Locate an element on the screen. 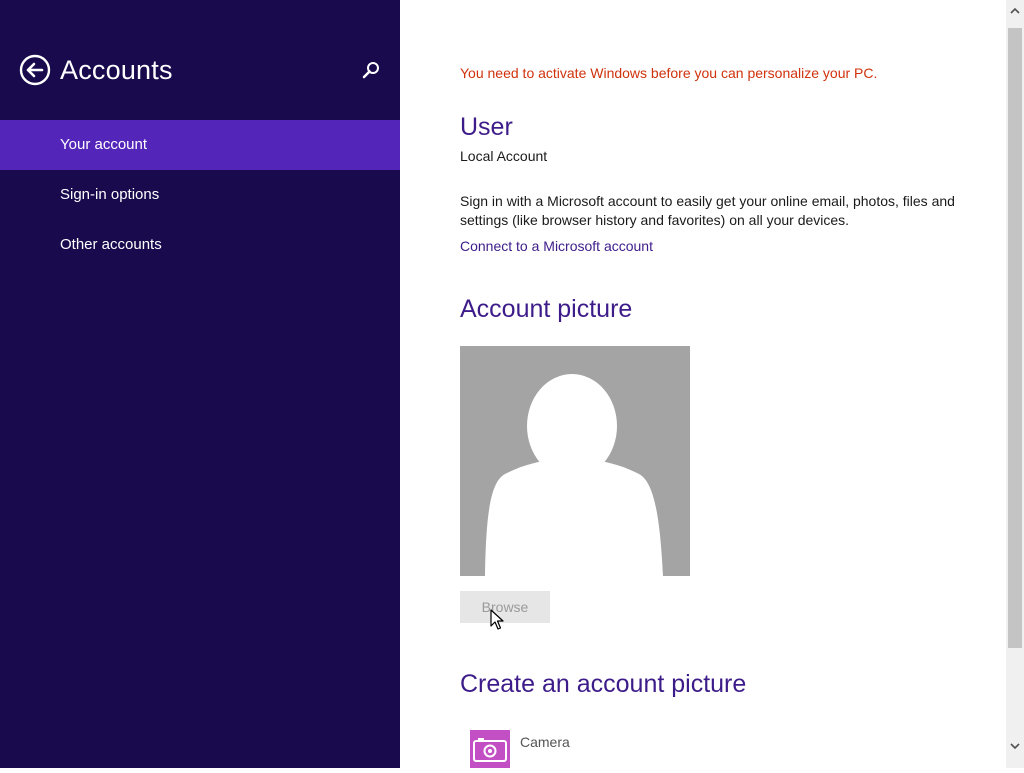 The image size is (1024, 773). camera-app-label: Camera is located at coordinates (545, 742).